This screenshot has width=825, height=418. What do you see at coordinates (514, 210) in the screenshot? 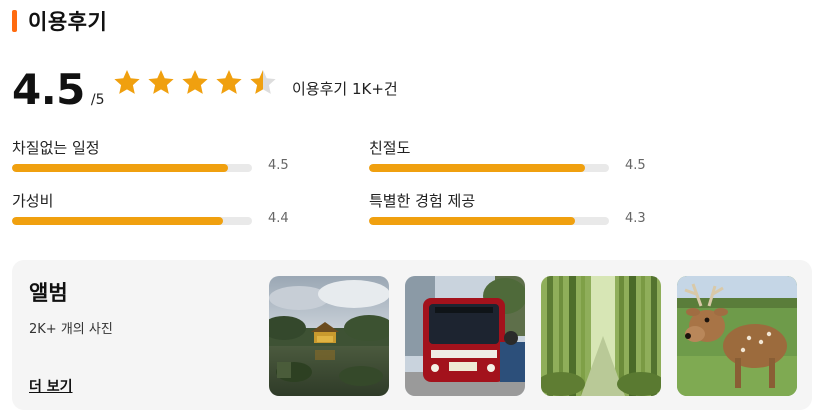
I see `metric-special-experience: 특별한 경험 제공 4.3` at bounding box center [514, 210].